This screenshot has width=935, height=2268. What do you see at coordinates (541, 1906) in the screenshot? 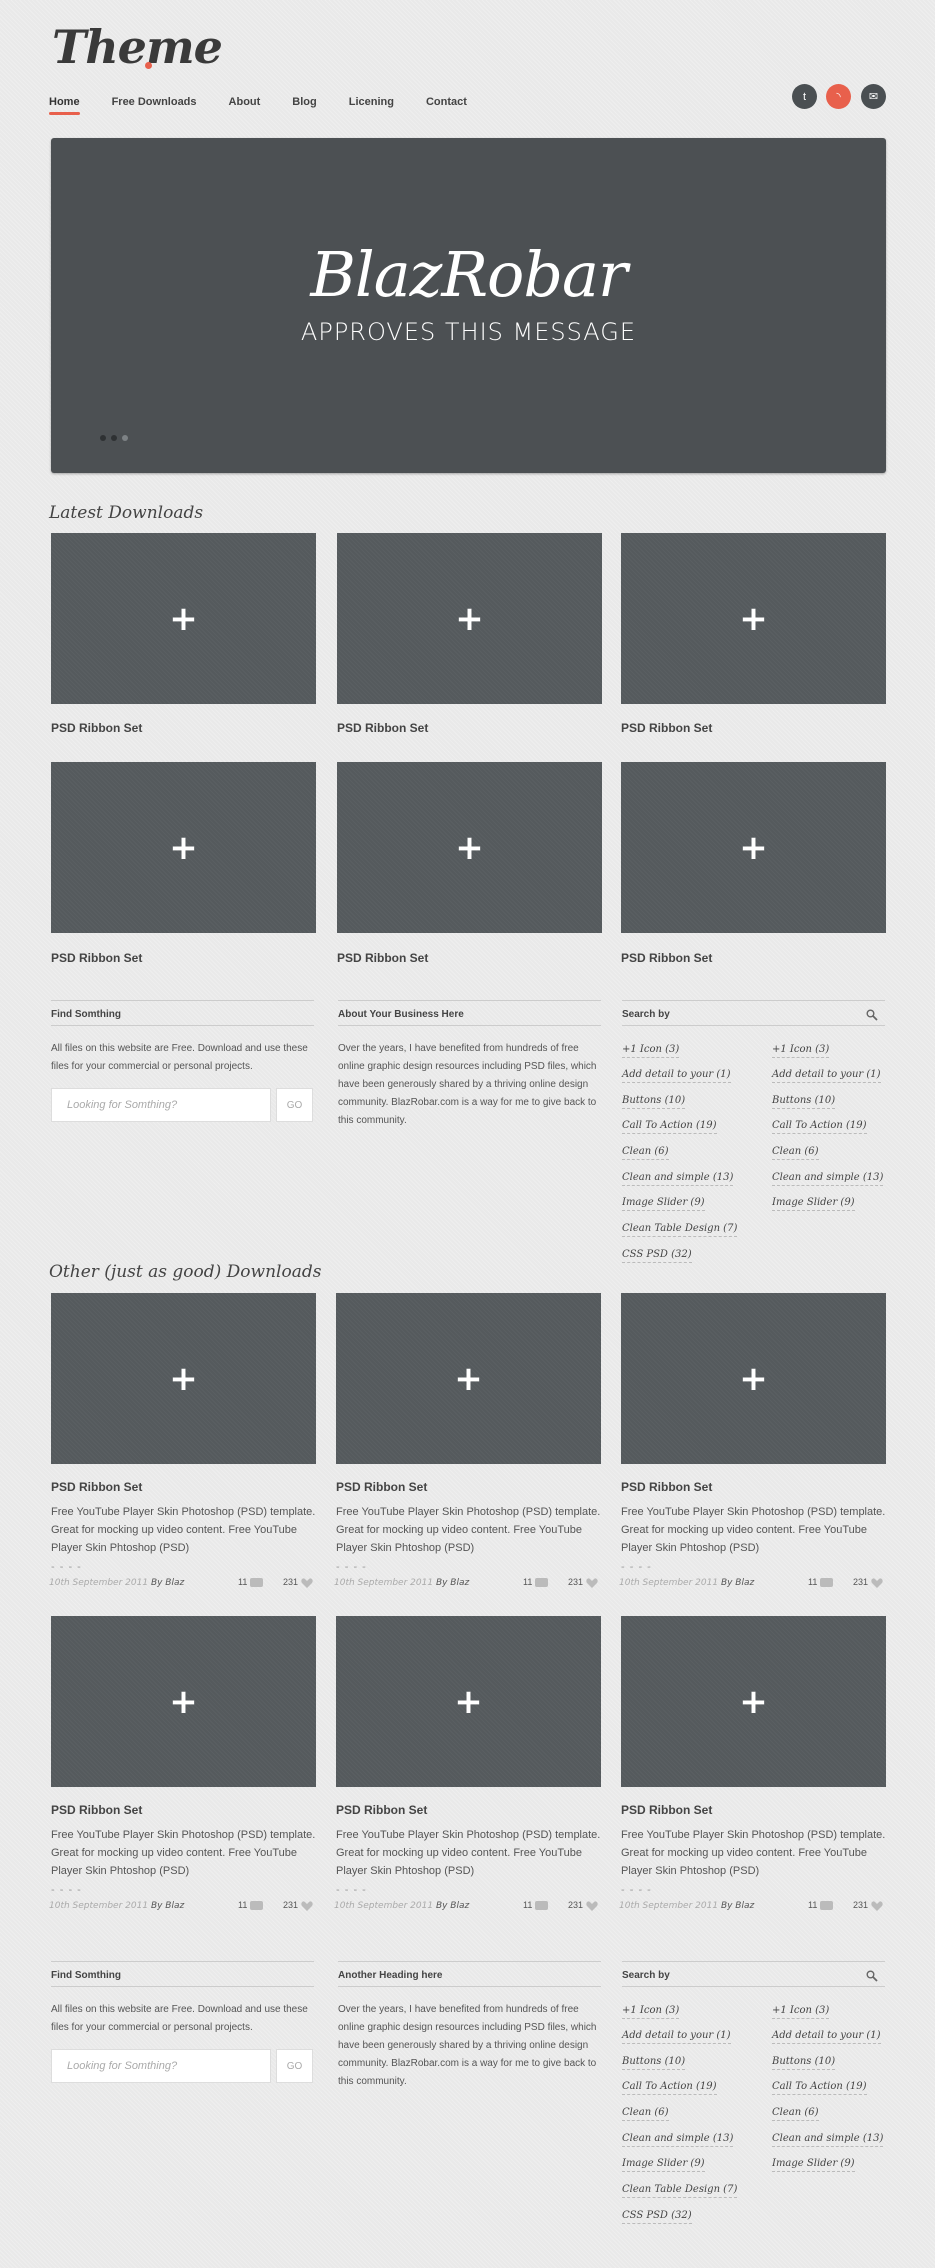
I see `comment-icon` at bounding box center [541, 1906].